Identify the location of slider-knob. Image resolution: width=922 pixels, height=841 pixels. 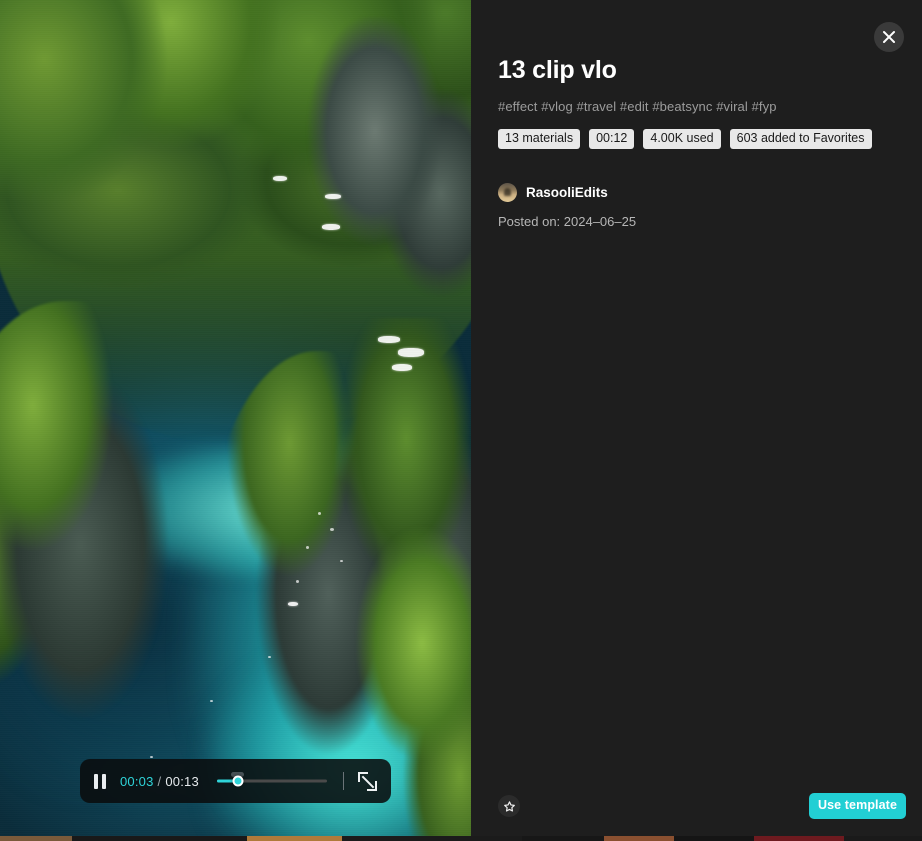
(238, 781).